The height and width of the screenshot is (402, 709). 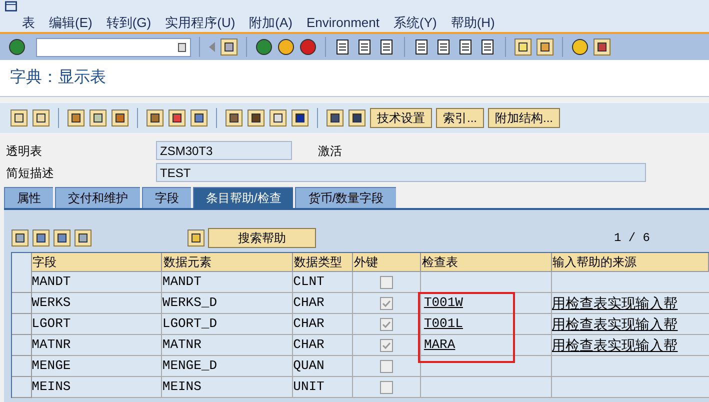 I want to click on window-menu-icon, so click(x=11, y=6).